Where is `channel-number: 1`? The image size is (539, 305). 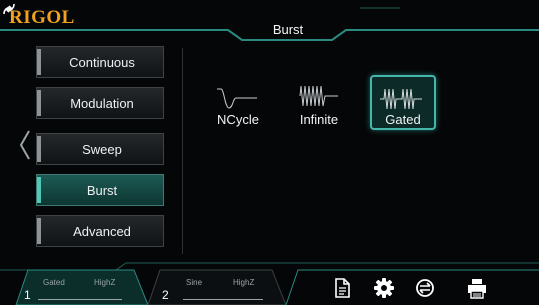 channel-number: 1 is located at coordinates (27, 295).